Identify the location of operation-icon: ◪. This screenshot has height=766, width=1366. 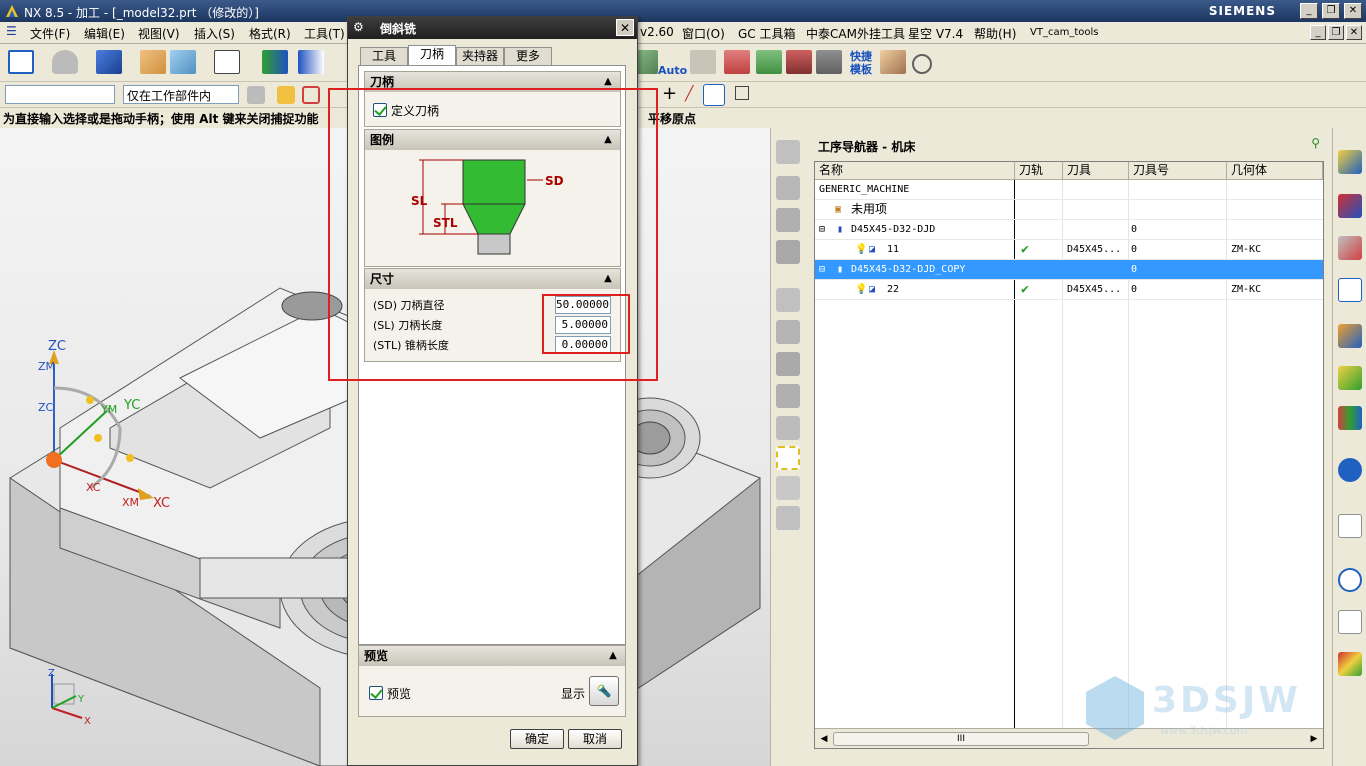
(872, 249).